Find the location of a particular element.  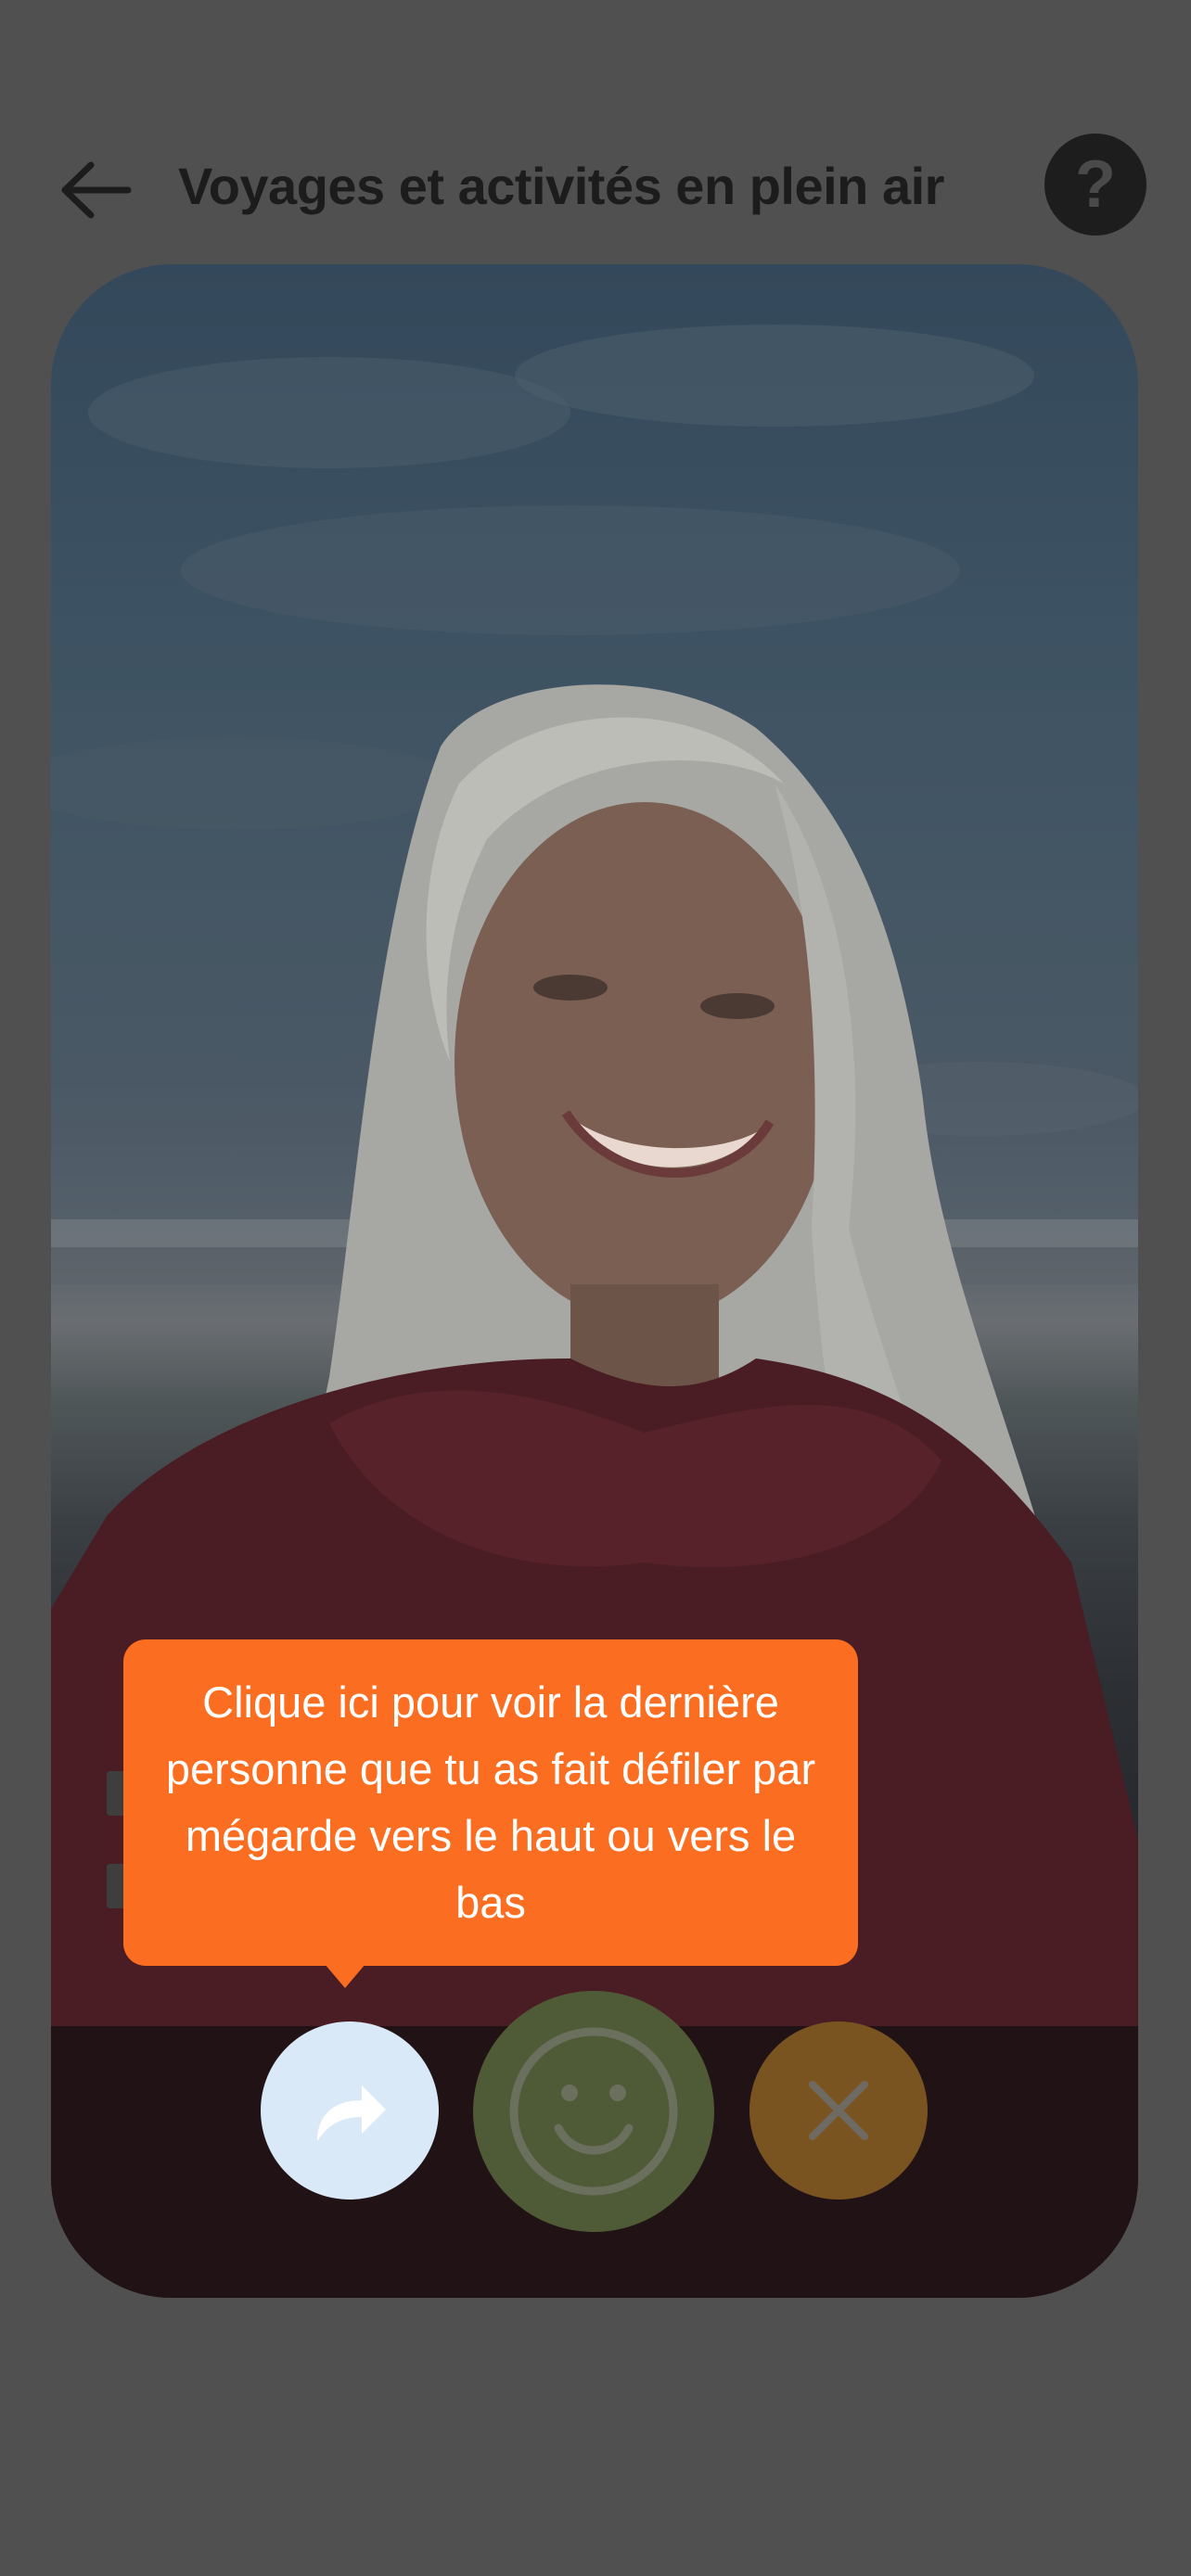

back-button is located at coordinates (97, 191).